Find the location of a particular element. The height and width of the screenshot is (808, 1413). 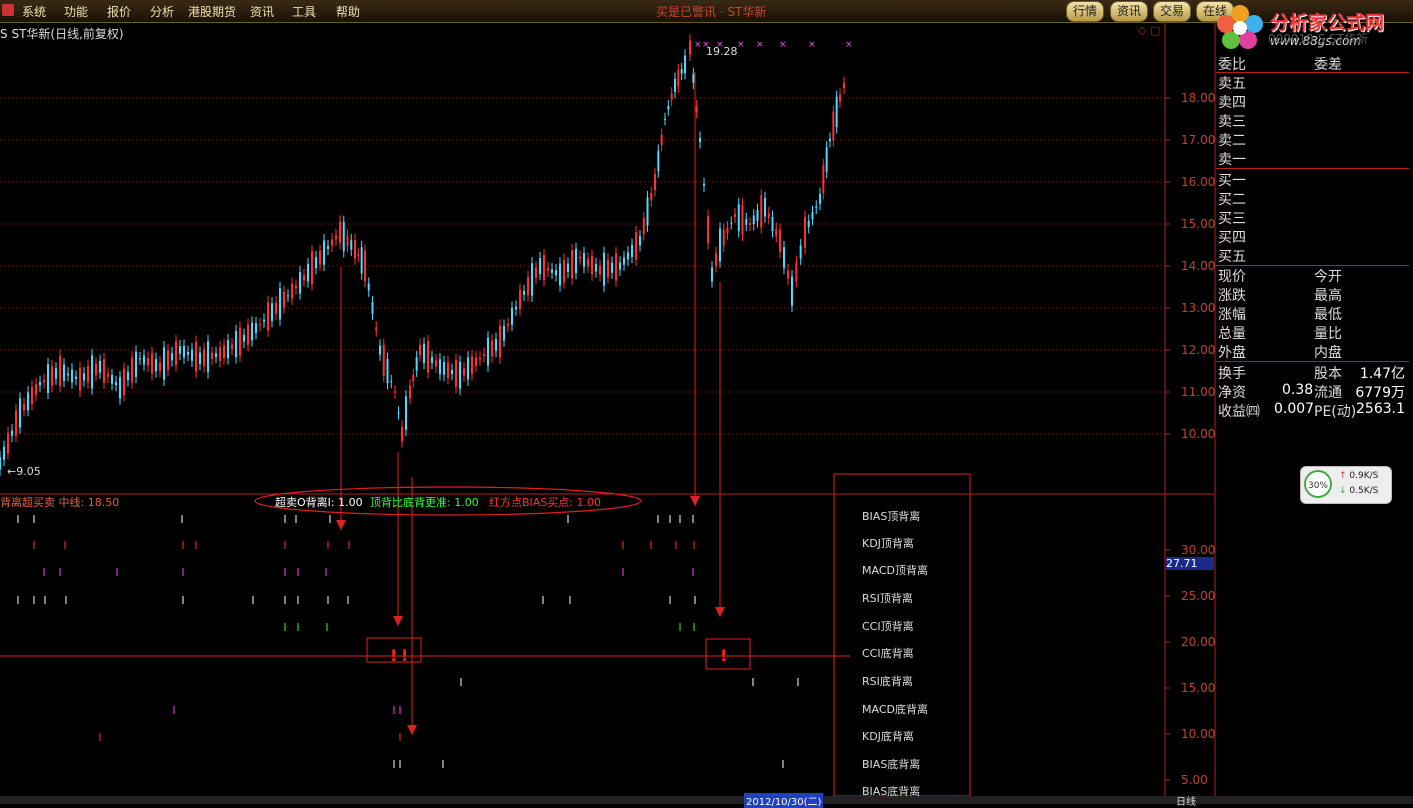

time-axis-bar: 2012/10/30(二) 日线 is located at coordinates (706, 800).